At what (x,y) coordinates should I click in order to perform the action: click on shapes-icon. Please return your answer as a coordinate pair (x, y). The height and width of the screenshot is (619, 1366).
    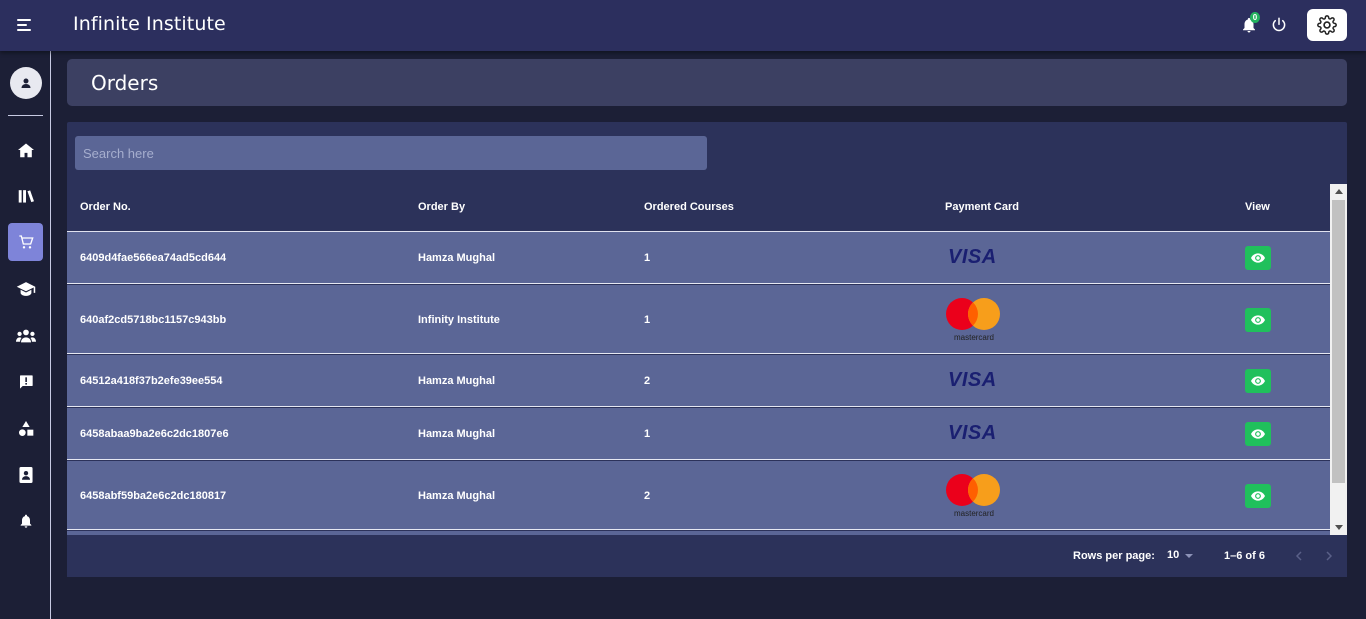
    Looking at the image, I should click on (25, 428).